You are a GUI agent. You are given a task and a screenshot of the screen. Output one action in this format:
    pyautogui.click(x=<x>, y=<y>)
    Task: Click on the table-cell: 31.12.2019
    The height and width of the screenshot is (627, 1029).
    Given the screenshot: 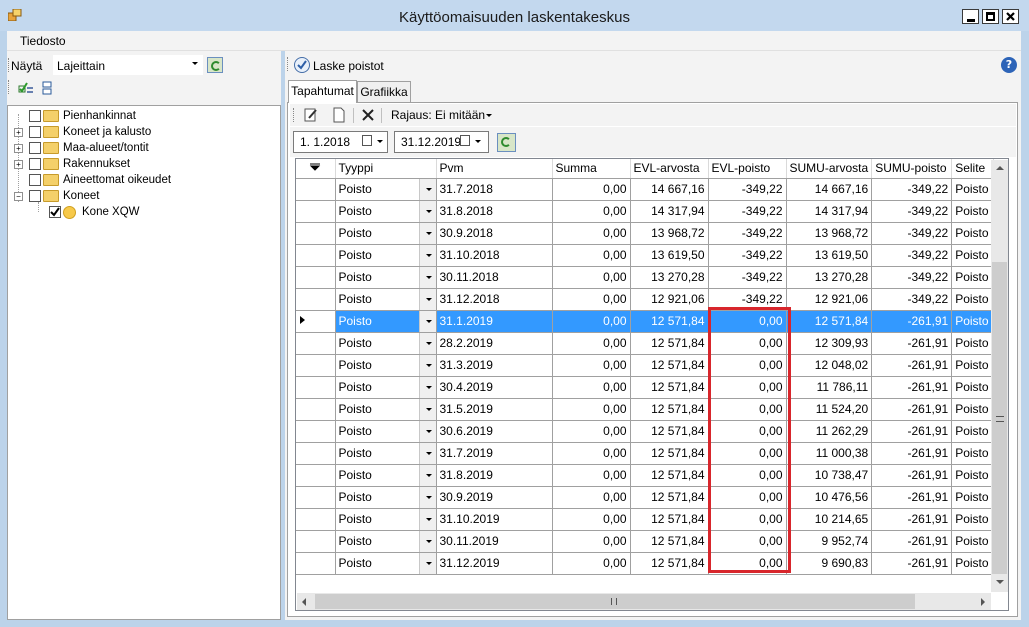 What is the action you would take?
    pyautogui.click(x=494, y=563)
    